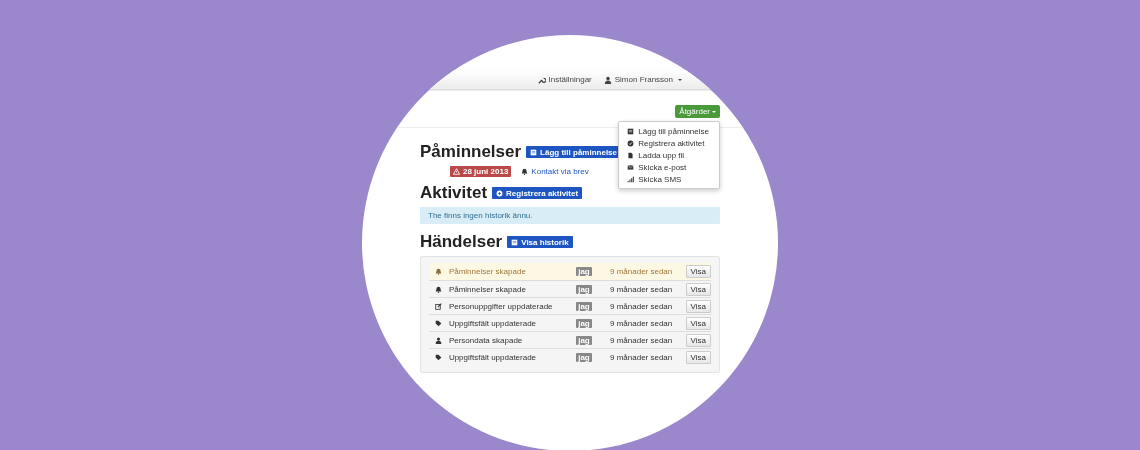 The height and width of the screenshot is (450, 1140). I want to click on signal-bars-icon, so click(631, 179).